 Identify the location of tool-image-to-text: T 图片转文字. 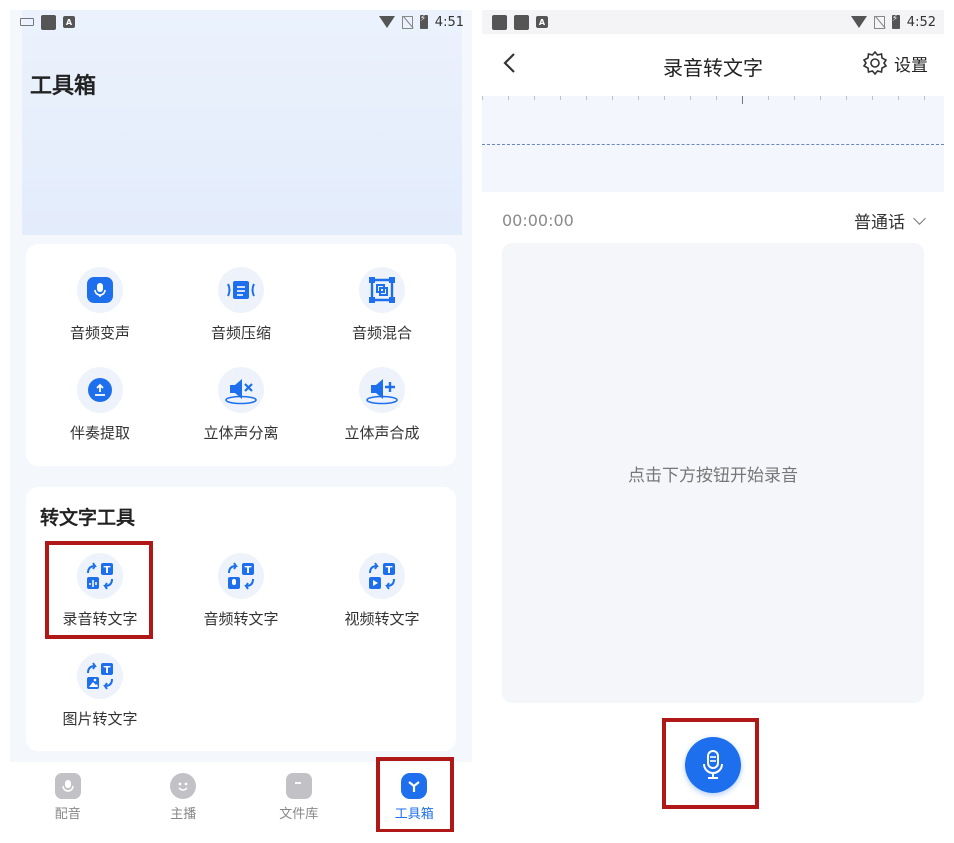
(100, 691).